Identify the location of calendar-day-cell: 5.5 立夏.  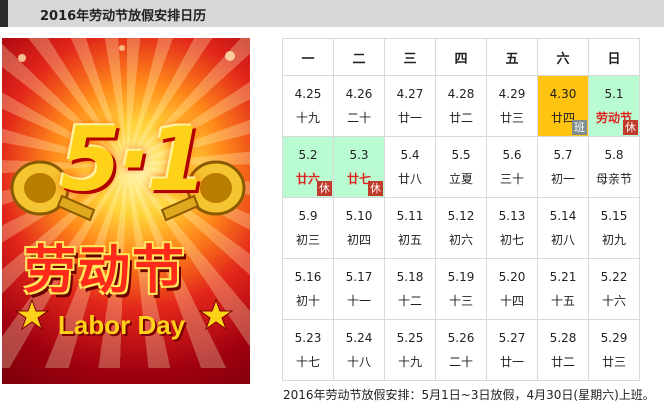
(461, 167).